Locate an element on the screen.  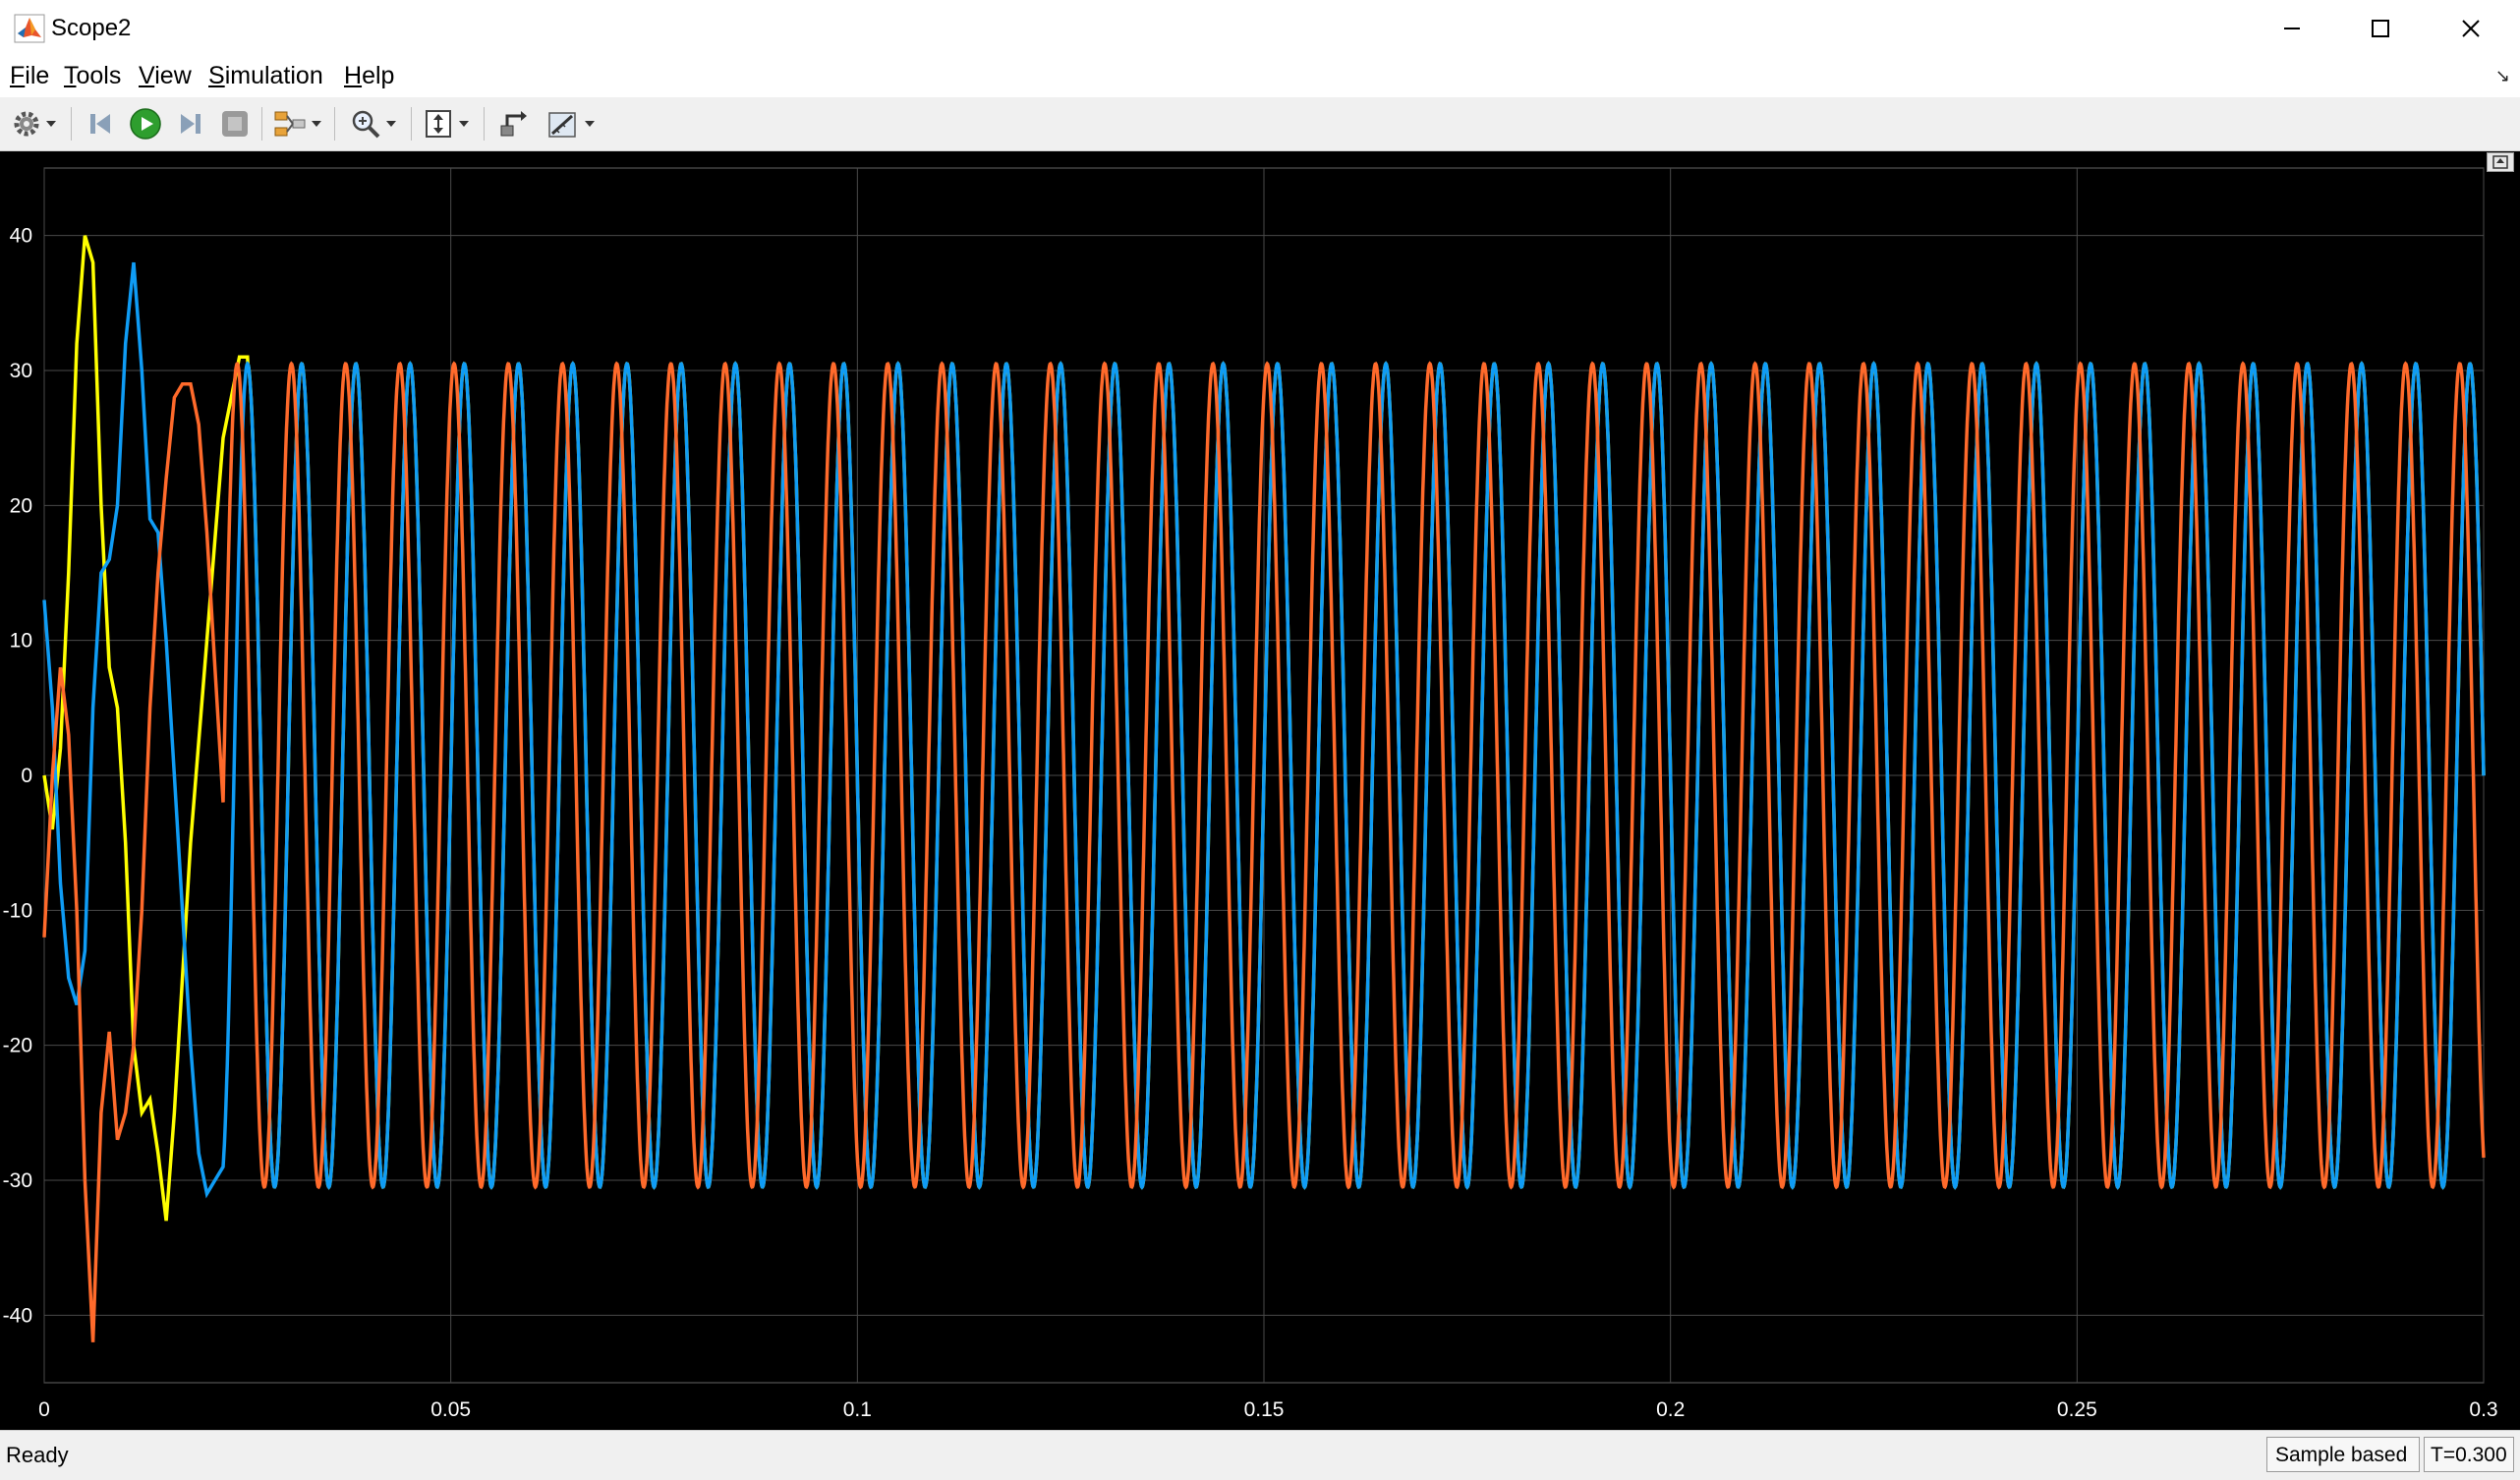
step-forward-button is located at coordinates (190, 124).